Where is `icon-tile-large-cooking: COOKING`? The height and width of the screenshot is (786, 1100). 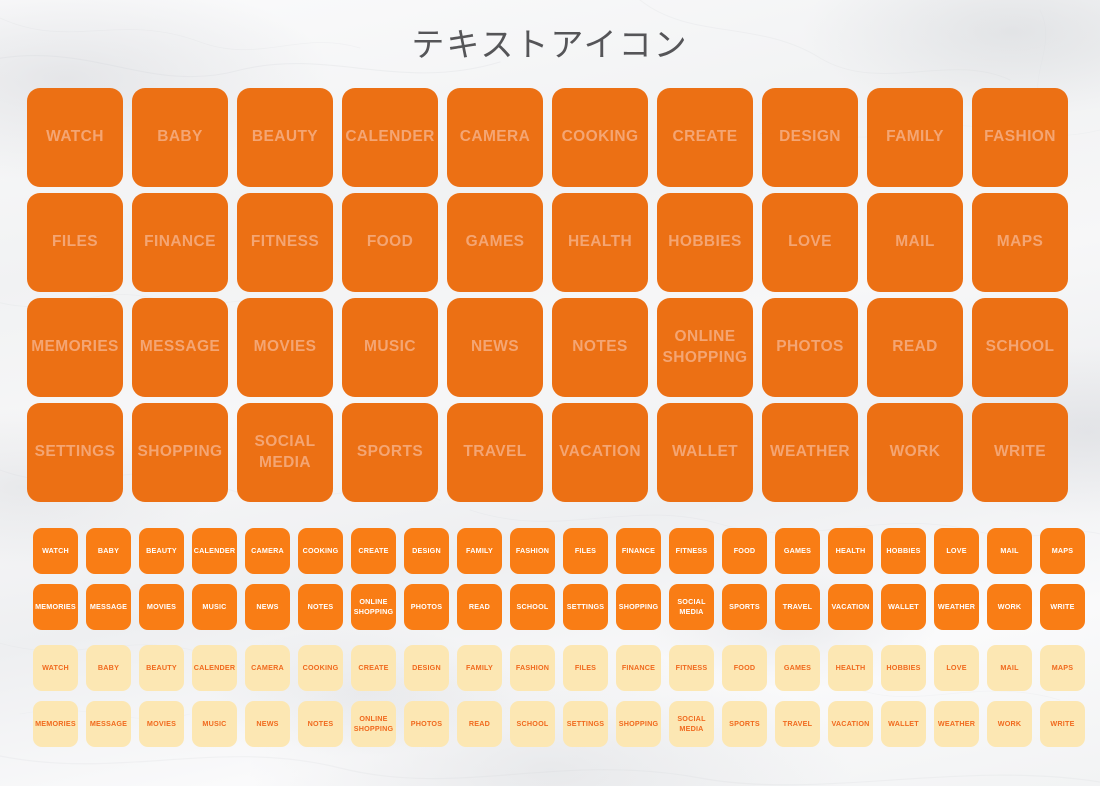
icon-tile-large-cooking: COOKING is located at coordinates (600, 137).